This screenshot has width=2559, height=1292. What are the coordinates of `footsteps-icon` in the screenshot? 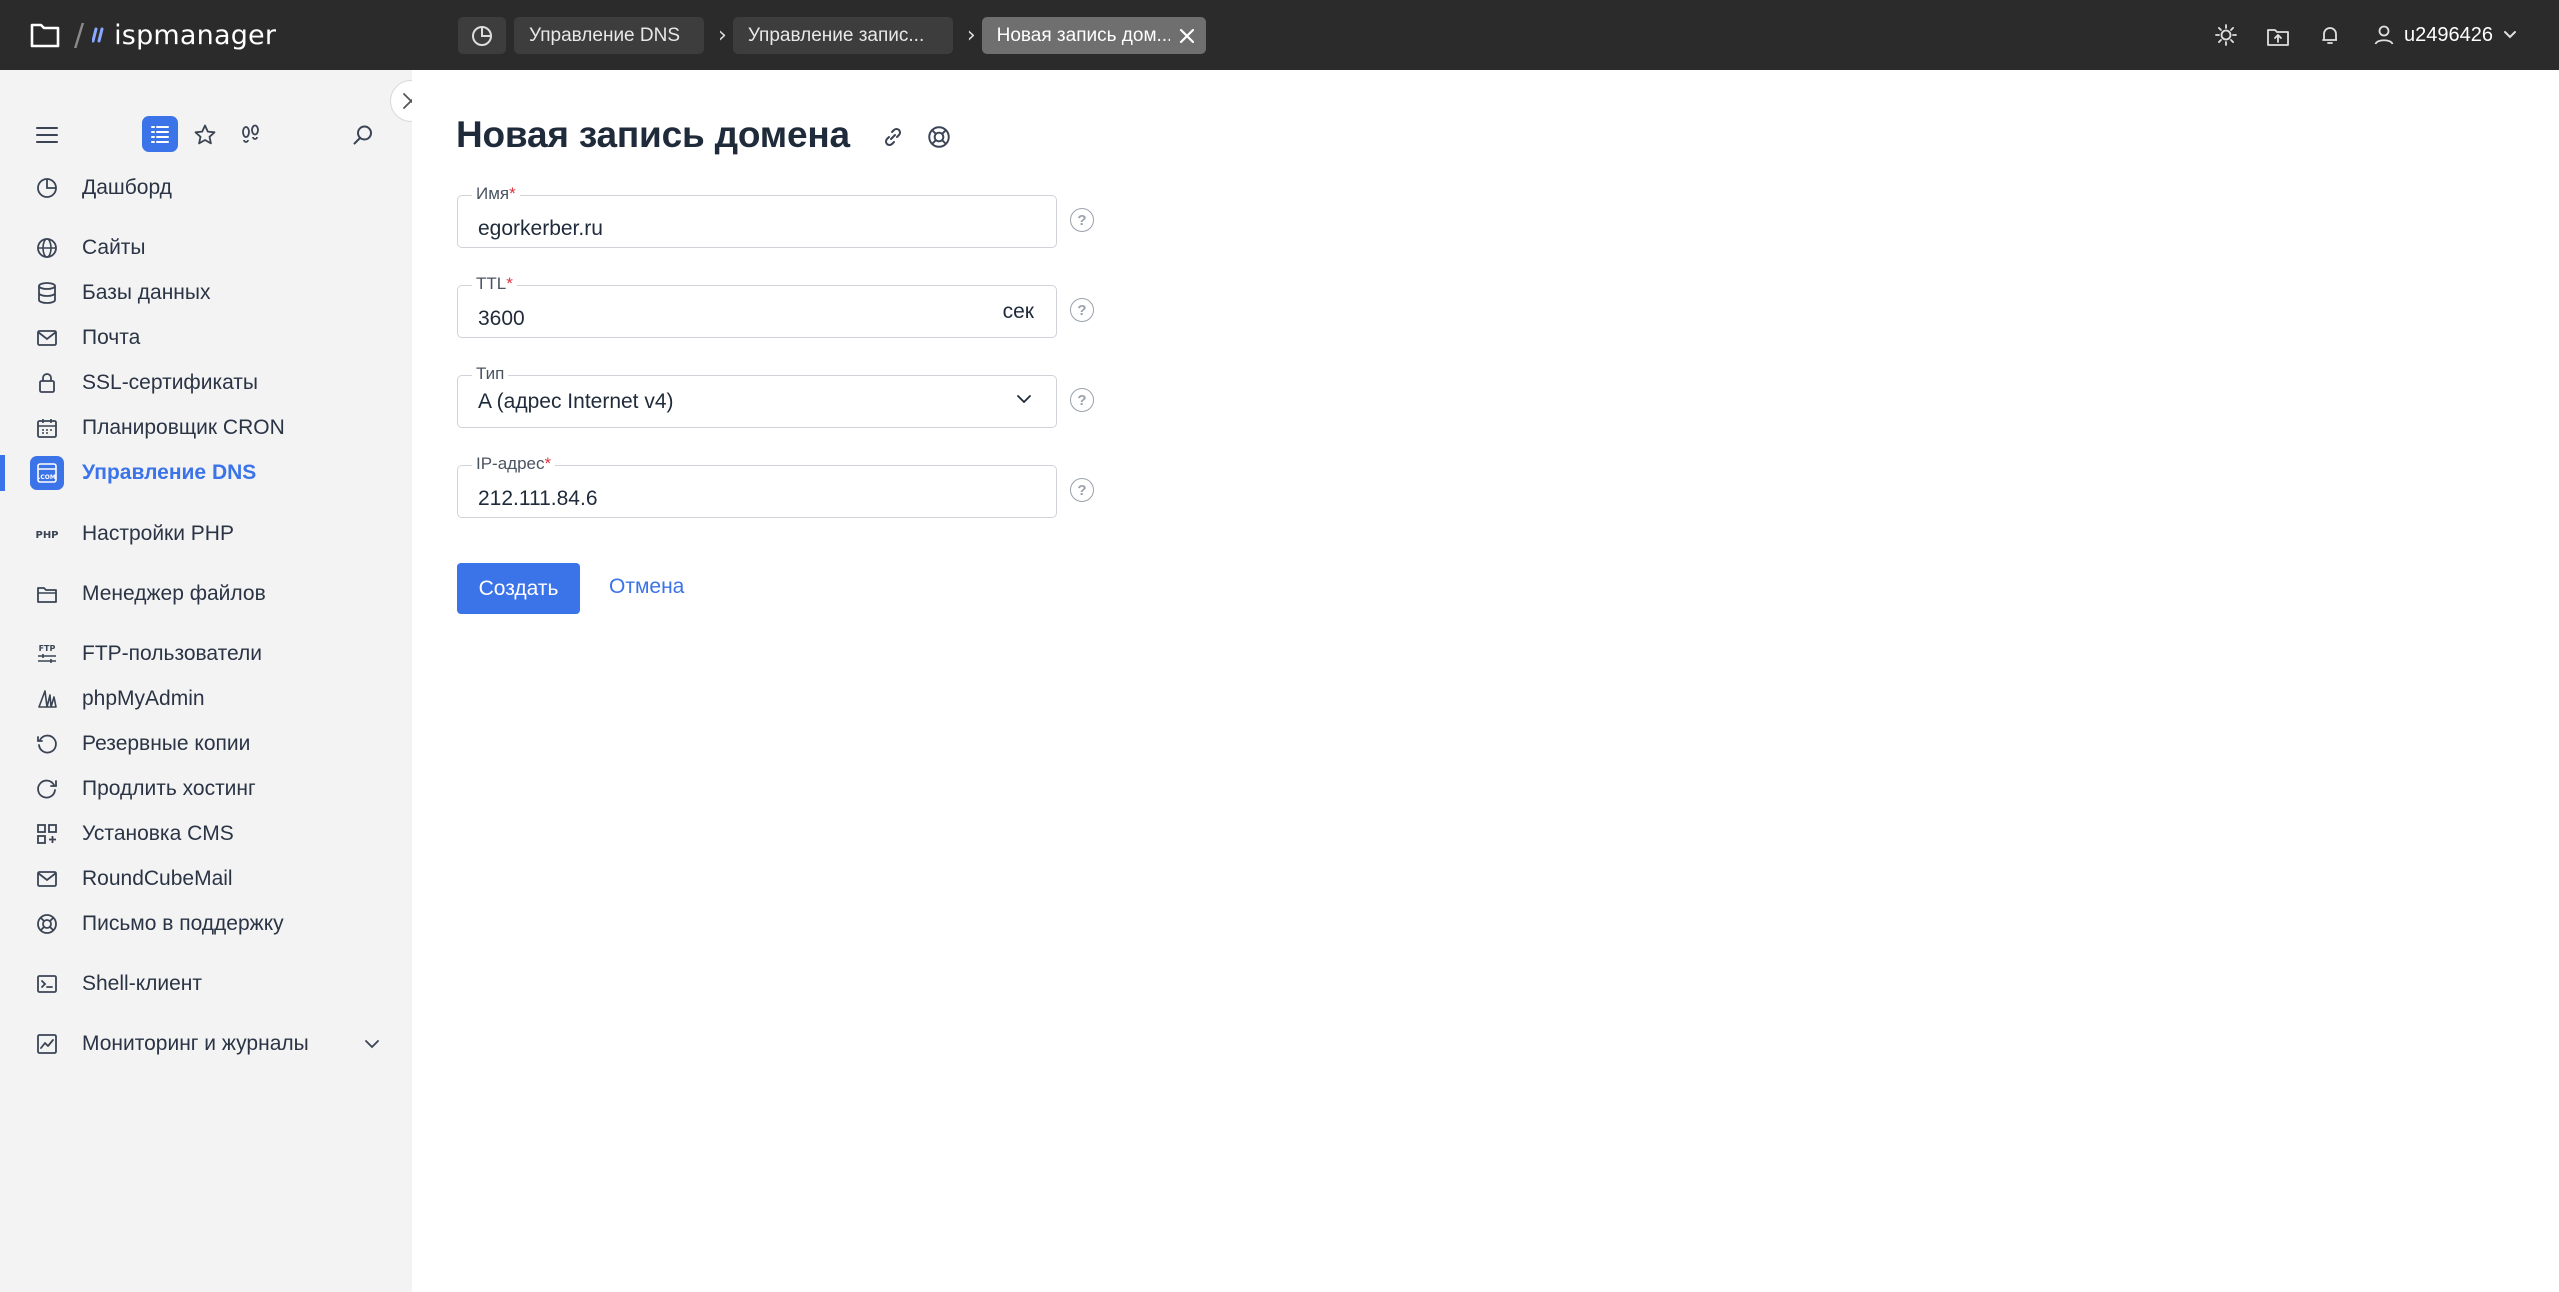 It's located at (250, 133).